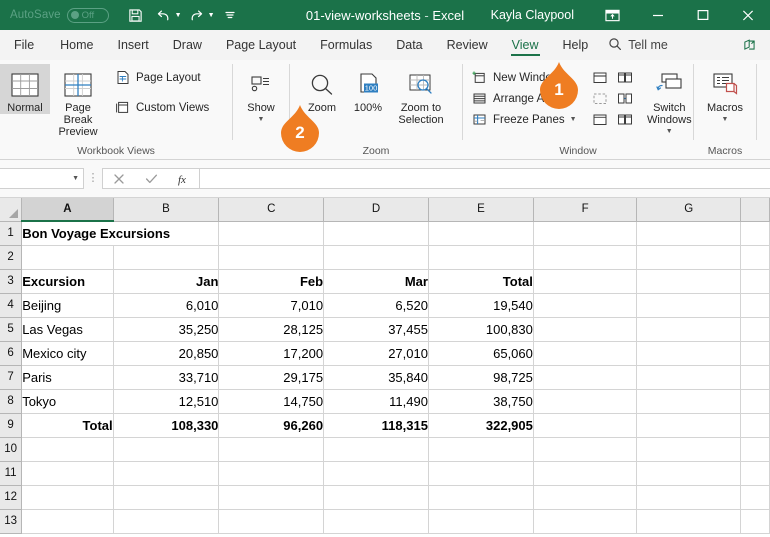  I want to click on cell-c6: 17,200, so click(271, 353).